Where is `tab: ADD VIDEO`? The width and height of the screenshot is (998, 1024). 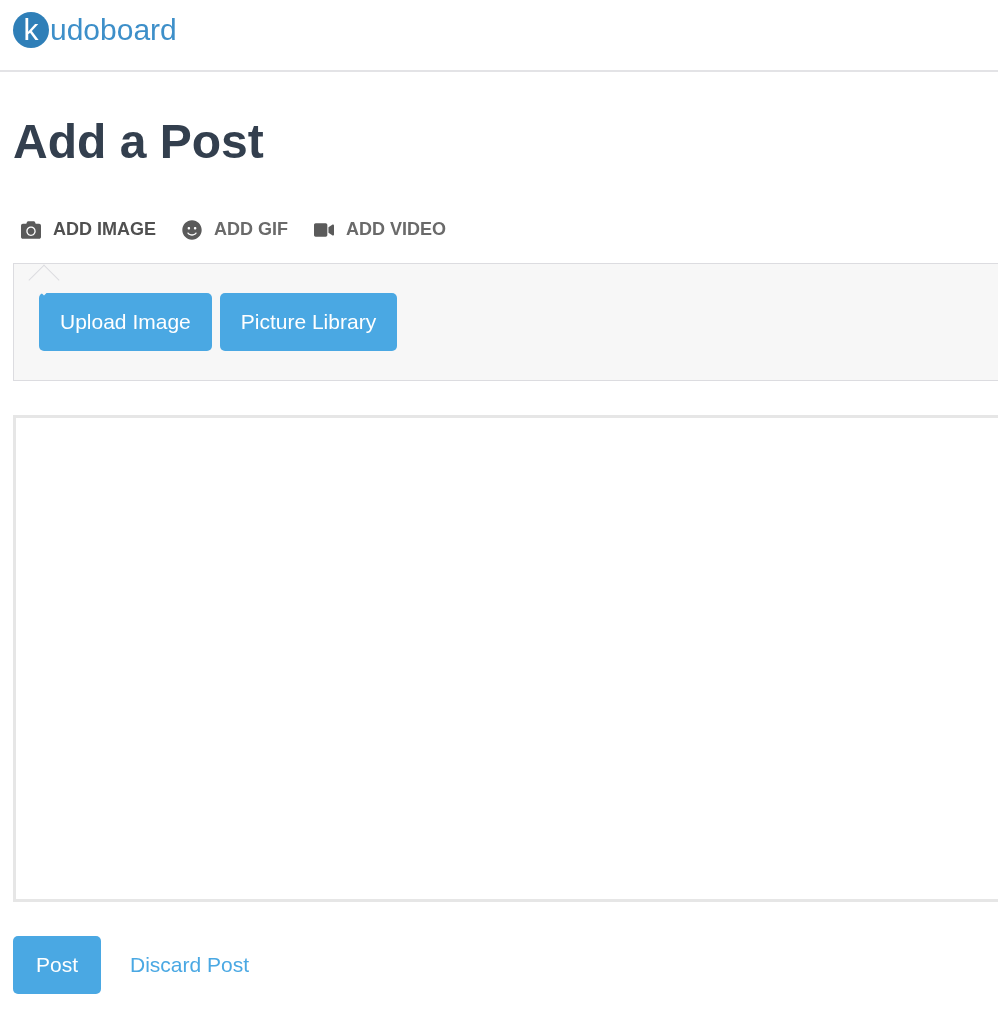 tab: ADD VIDEO is located at coordinates (380, 229).